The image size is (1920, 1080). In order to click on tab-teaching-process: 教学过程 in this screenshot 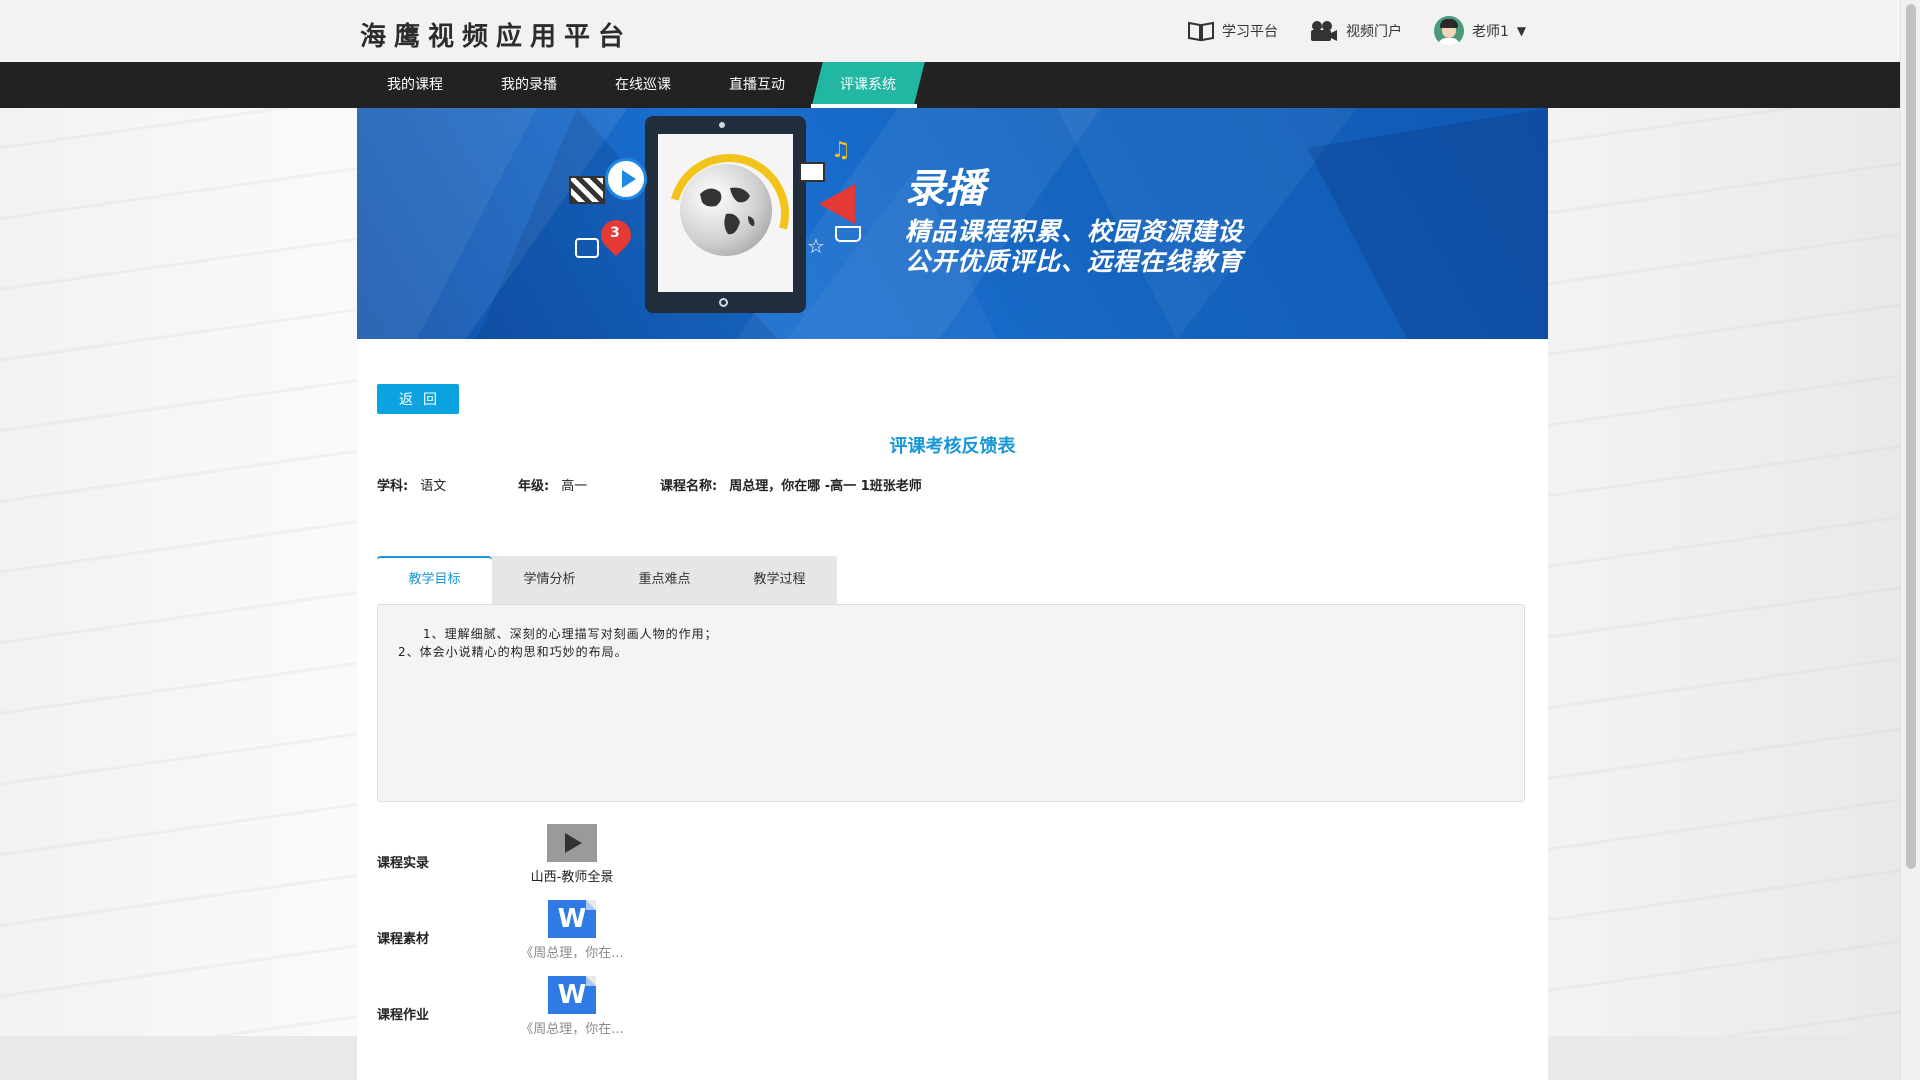, I will do `click(779, 580)`.